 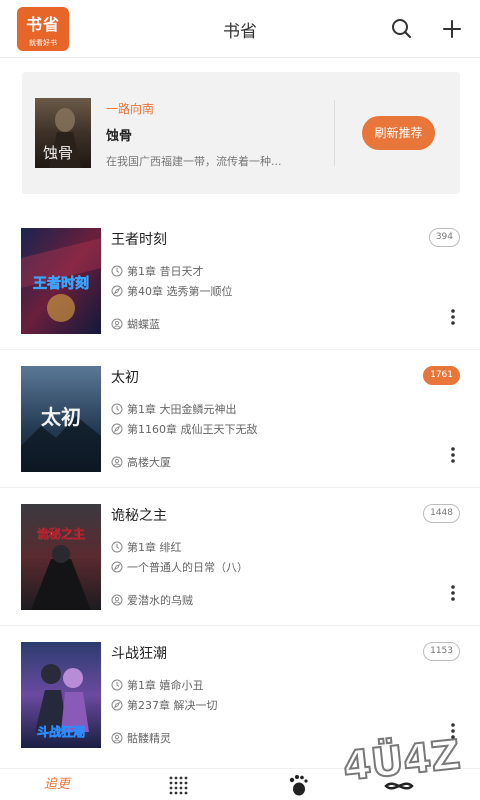 What do you see at coordinates (334, 133) in the screenshot?
I see `divider` at bounding box center [334, 133].